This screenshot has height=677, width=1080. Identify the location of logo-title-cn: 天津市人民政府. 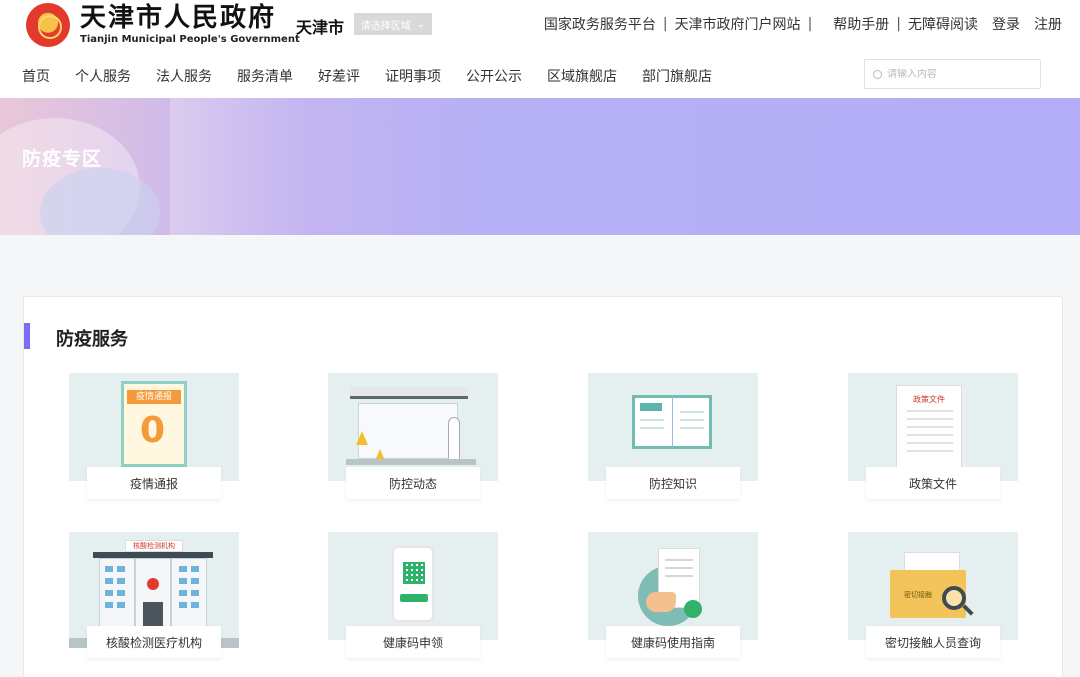
(178, 18).